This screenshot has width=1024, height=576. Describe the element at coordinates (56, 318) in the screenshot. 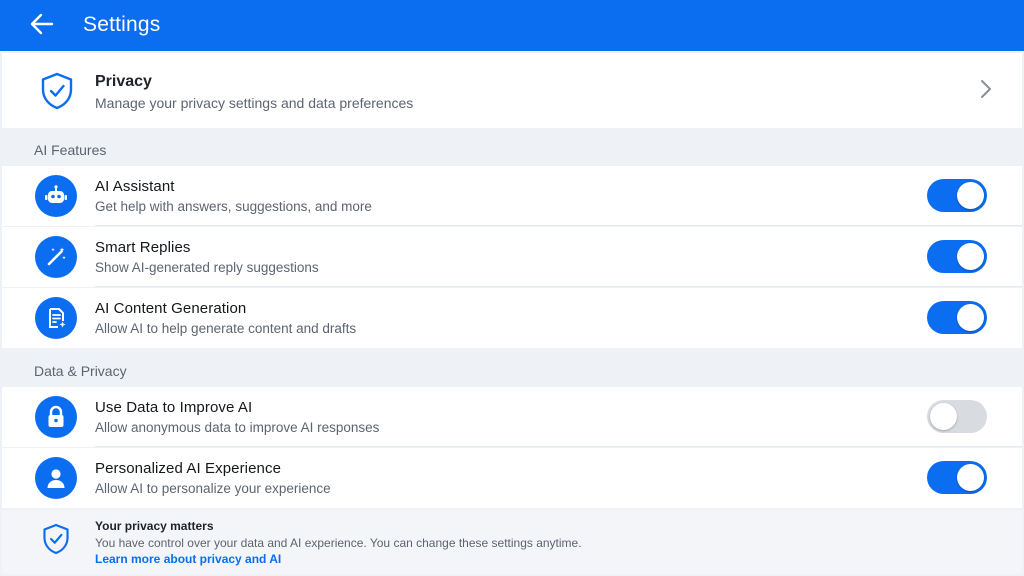

I see `document-sparkle-icon` at that location.